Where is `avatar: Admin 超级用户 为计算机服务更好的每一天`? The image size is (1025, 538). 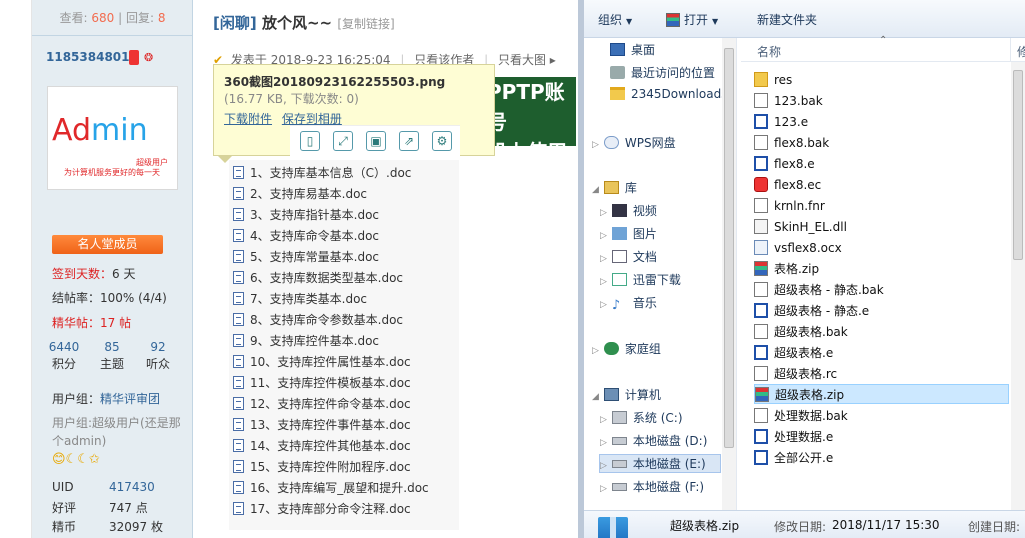 avatar: Admin 超级用户 为计算机服务更好的每一天 is located at coordinates (112, 138).